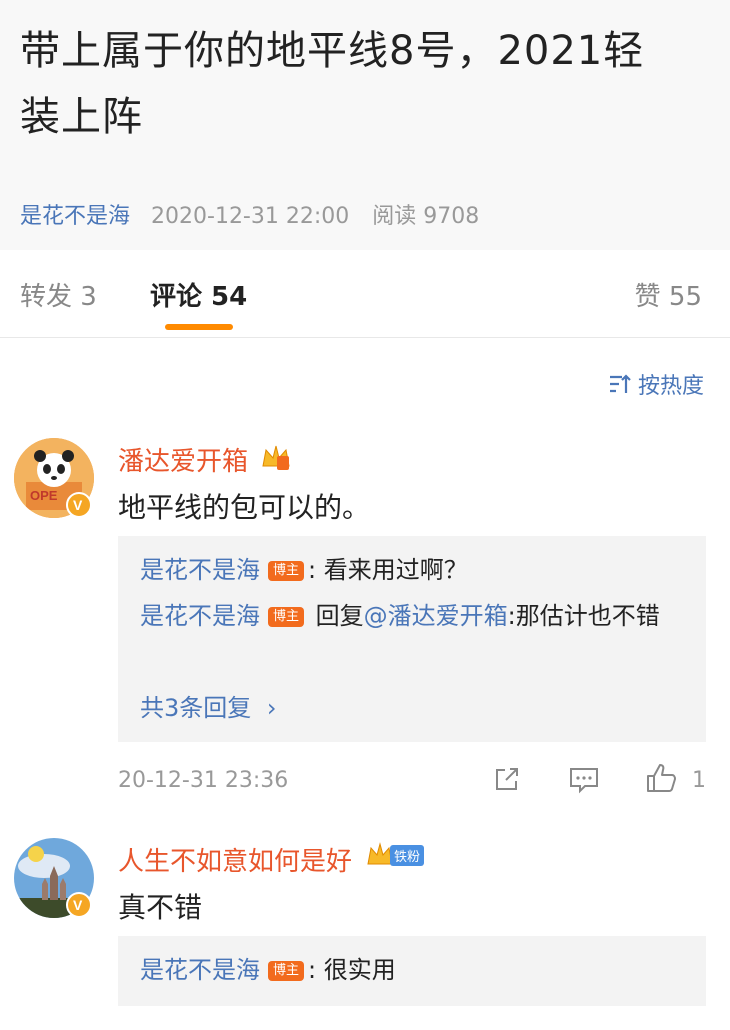 The height and width of the screenshot is (1030, 730). What do you see at coordinates (668, 294) in the screenshot?
I see `tab-likes: 赞 55` at bounding box center [668, 294].